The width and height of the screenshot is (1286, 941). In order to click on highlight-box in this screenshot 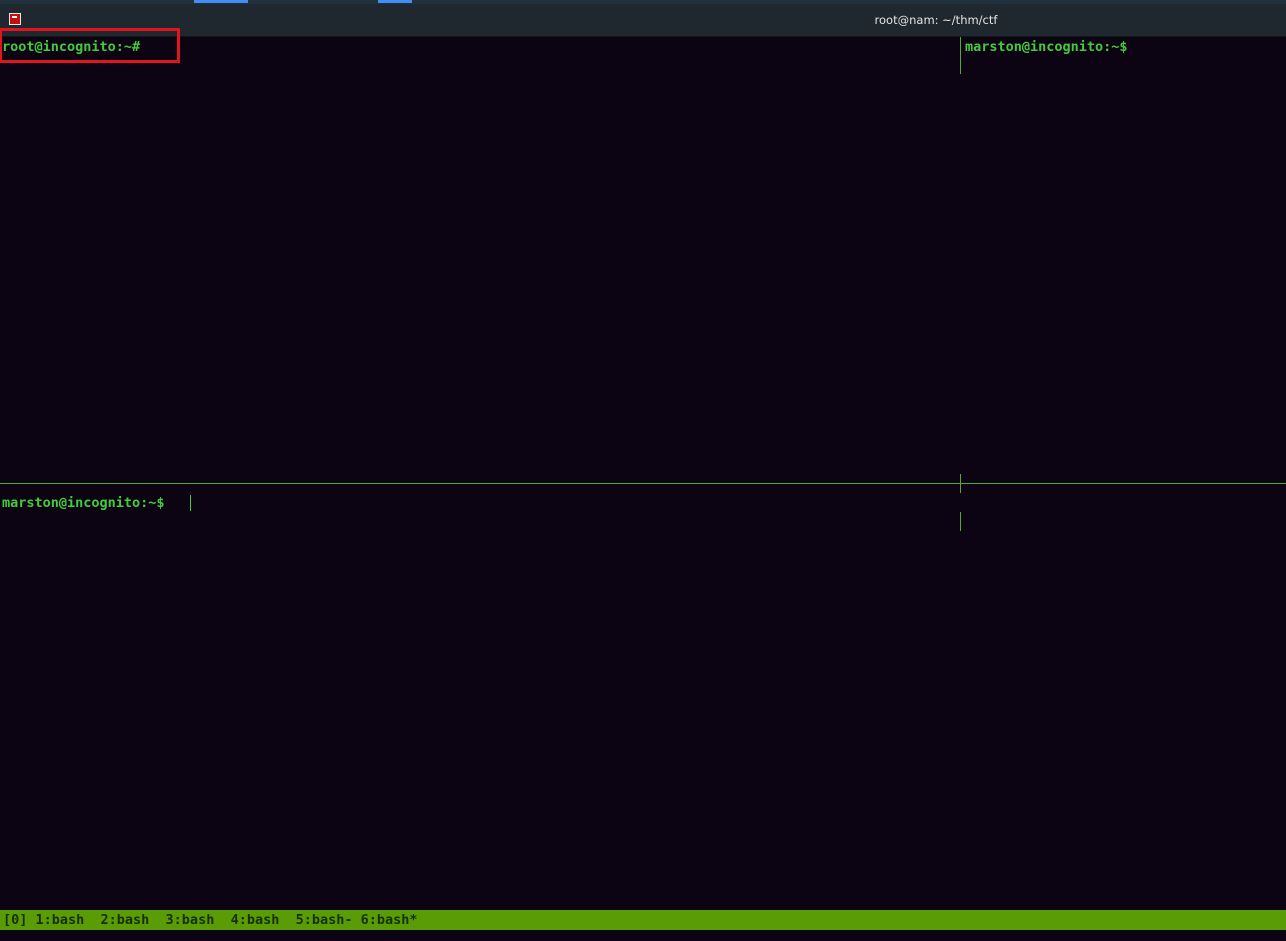, I will do `click(90, 45)`.